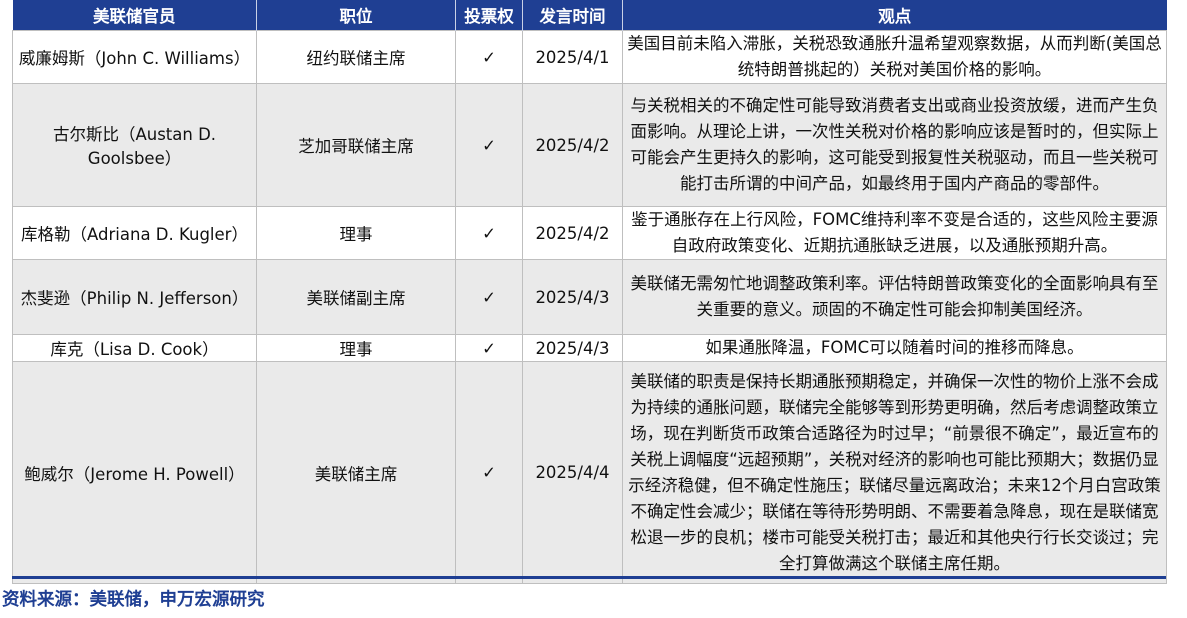 The image size is (1187, 618). What do you see at coordinates (572, 15) in the screenshot?
I see `header-date: 发言时间` at bounding box center [572, 15].